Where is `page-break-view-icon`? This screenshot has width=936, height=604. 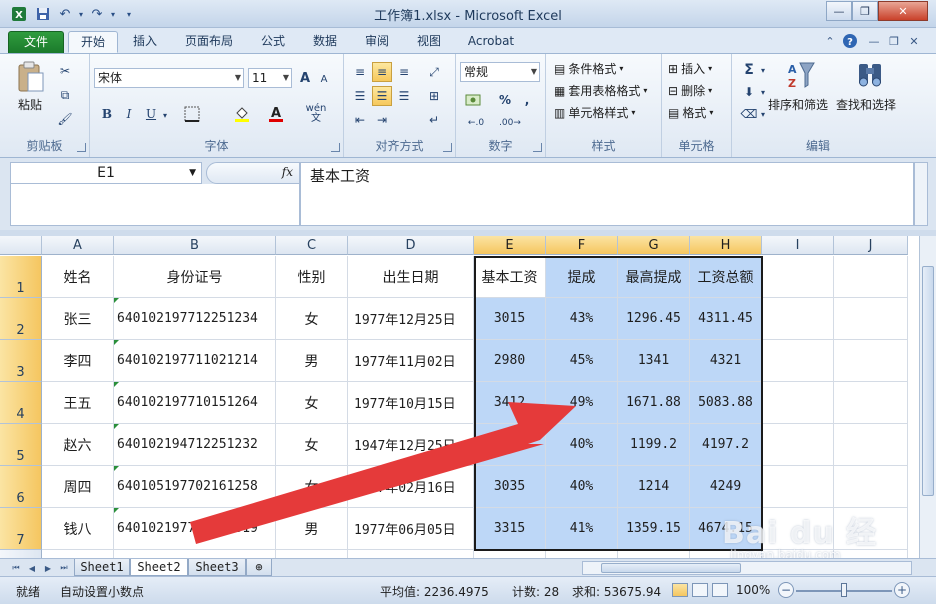 page-break-view-icon is located at coordinates (720, 590).